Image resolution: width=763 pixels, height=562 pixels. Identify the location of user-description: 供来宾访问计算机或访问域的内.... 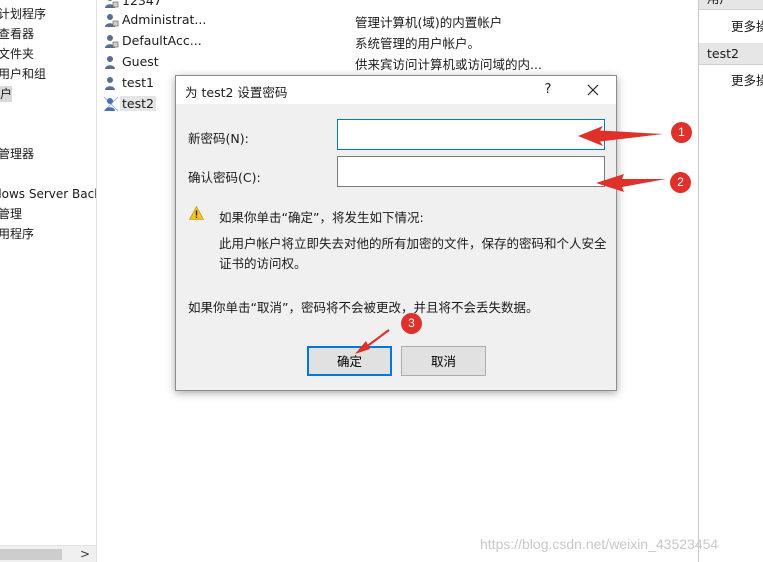
(448, 64).